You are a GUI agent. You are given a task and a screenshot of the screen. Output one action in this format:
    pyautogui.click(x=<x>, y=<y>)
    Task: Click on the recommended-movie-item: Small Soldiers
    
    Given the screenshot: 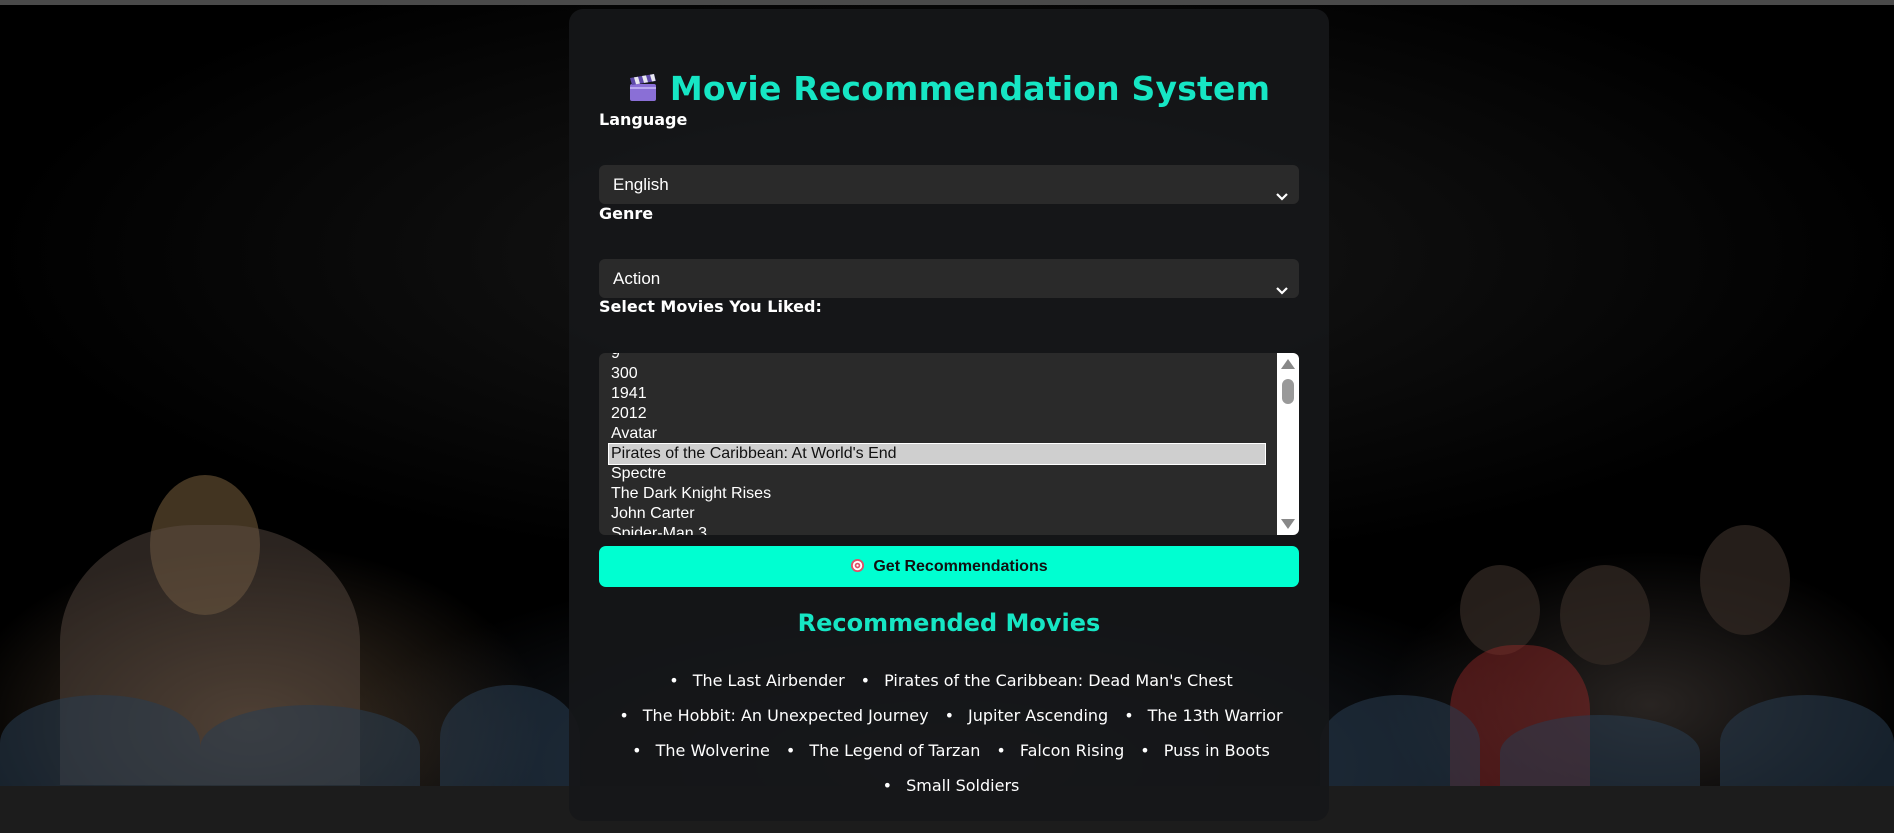 What is the action you would take?
    pyautogui.click(x=949, y=785)
    